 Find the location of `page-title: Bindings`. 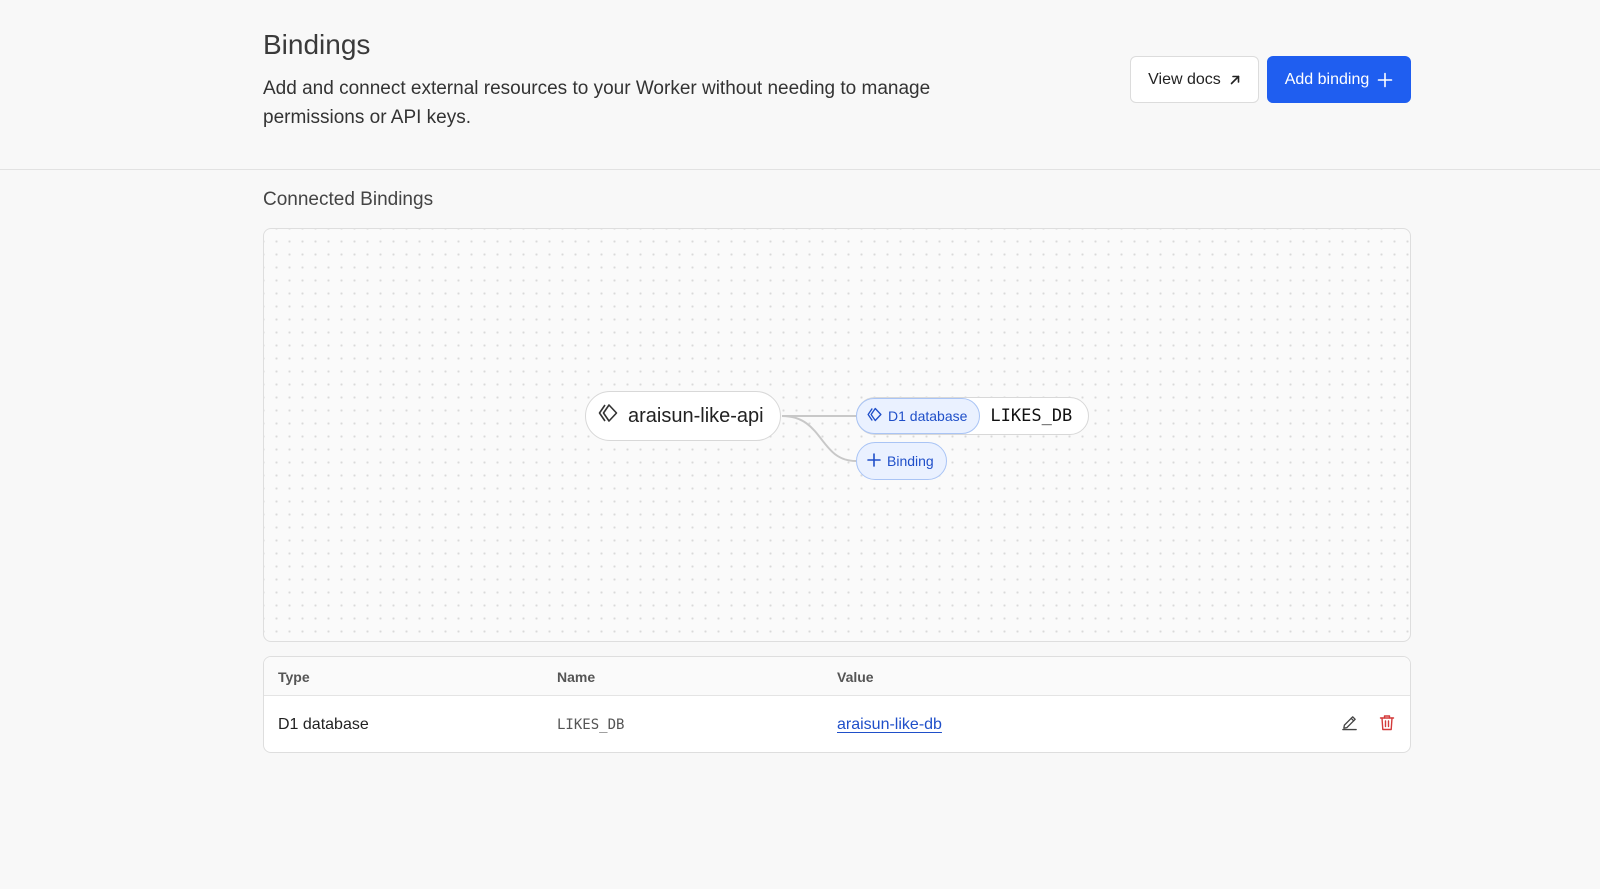

page-title: Bindings is located at coordinates (317, 44).